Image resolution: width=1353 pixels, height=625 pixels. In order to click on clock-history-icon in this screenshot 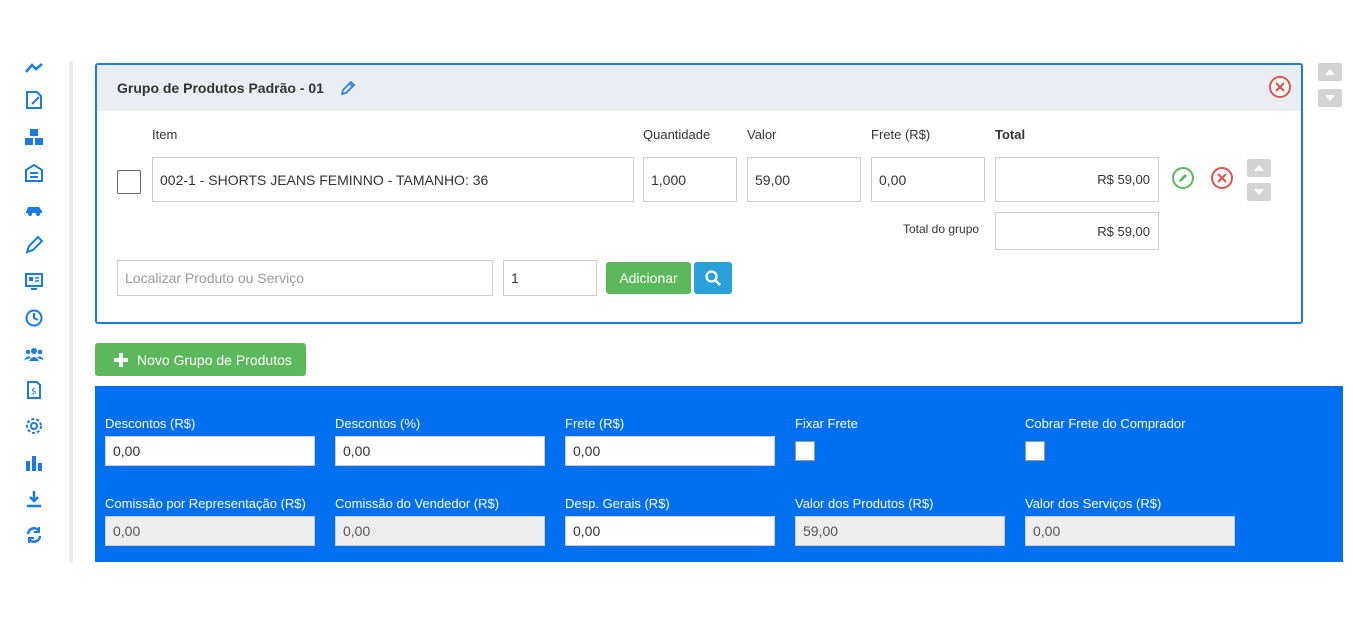, I will do `click(34, 318)`.